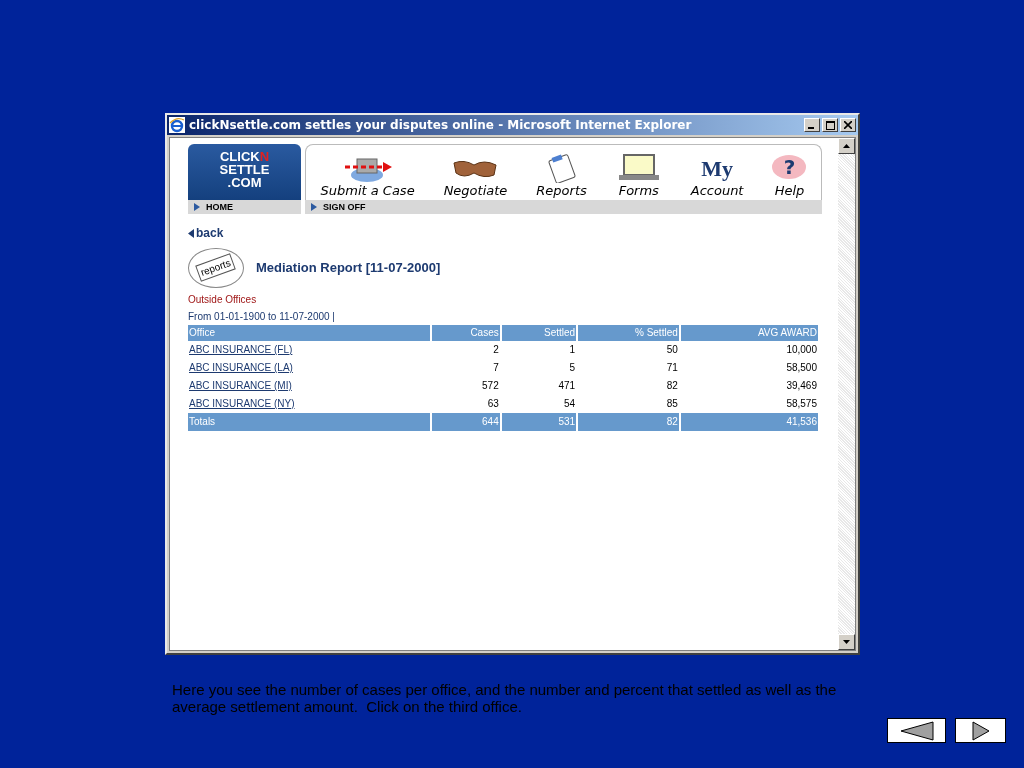 Image resolution: width=1024 pixels, height=768 pixels. I want to click on office-link: ABC INSURANCE (NY), so click(242, 403).